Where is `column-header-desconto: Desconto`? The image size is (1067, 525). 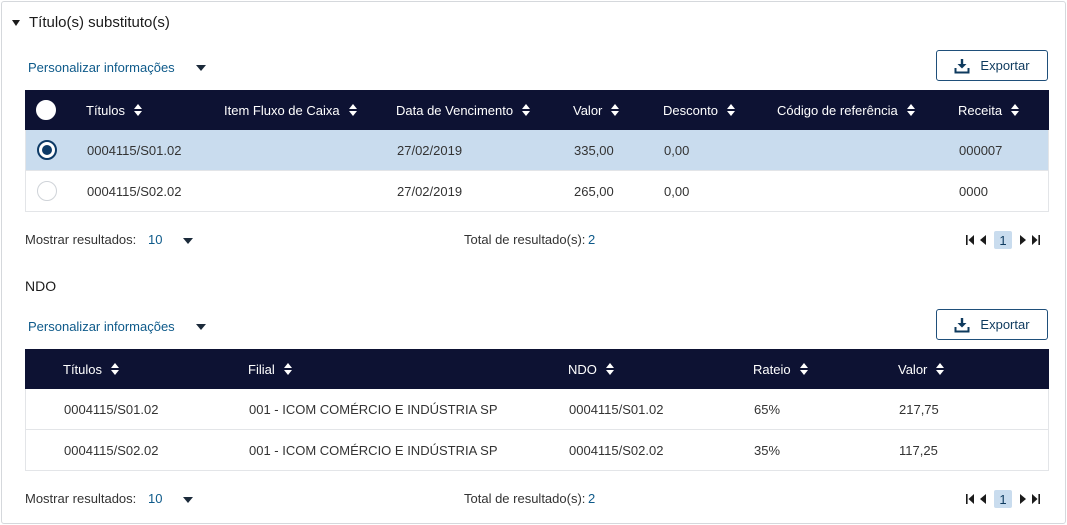 column-header-desconto: Desconto is located at coordinates (699, 110).